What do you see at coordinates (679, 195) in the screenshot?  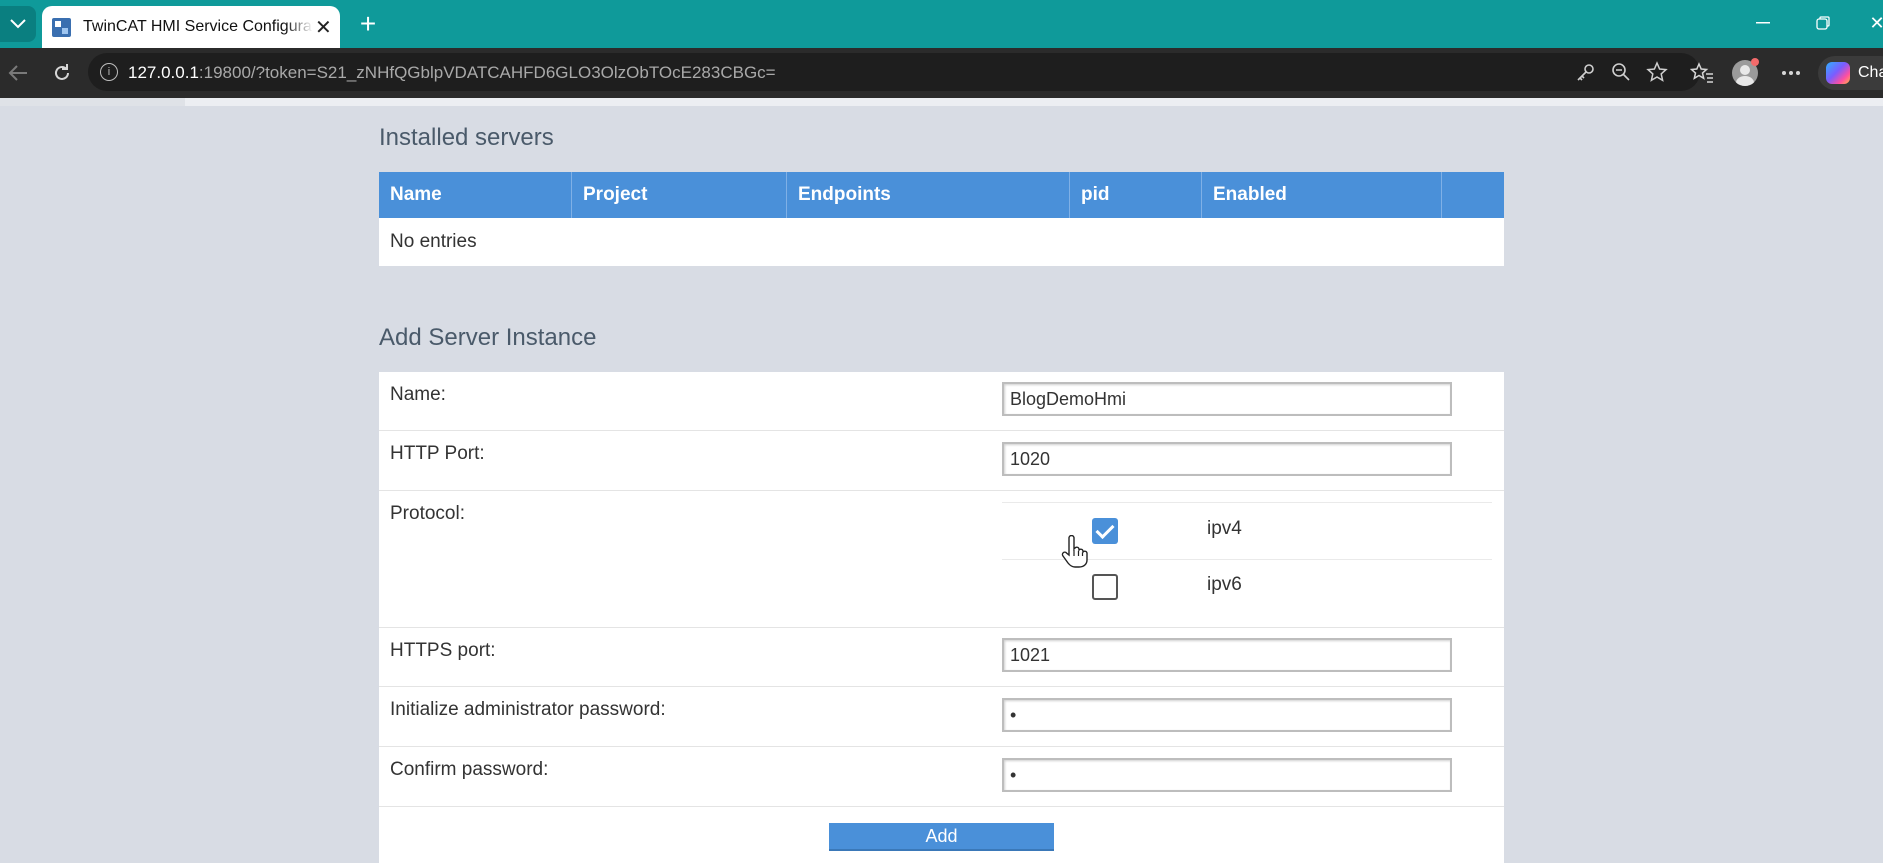 I see `column-header-project: Project` at bounding box center [679, 195].